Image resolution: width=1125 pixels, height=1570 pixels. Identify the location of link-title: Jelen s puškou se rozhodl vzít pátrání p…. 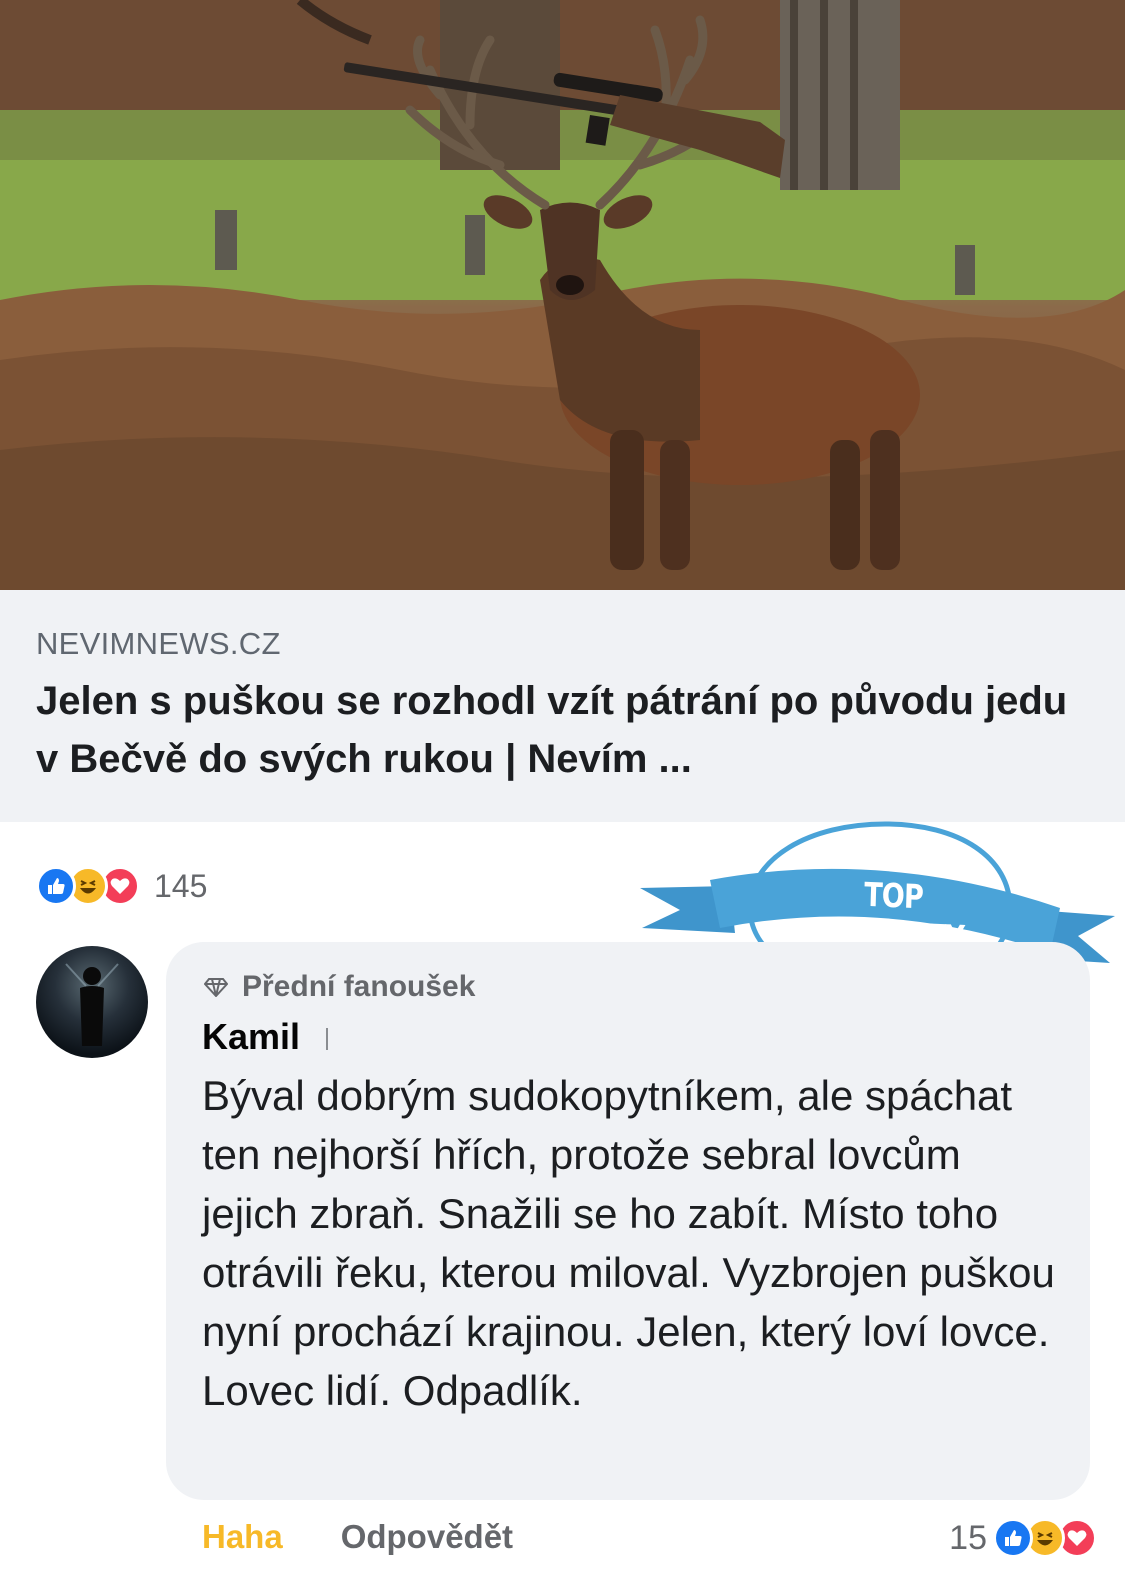
(566, 730).